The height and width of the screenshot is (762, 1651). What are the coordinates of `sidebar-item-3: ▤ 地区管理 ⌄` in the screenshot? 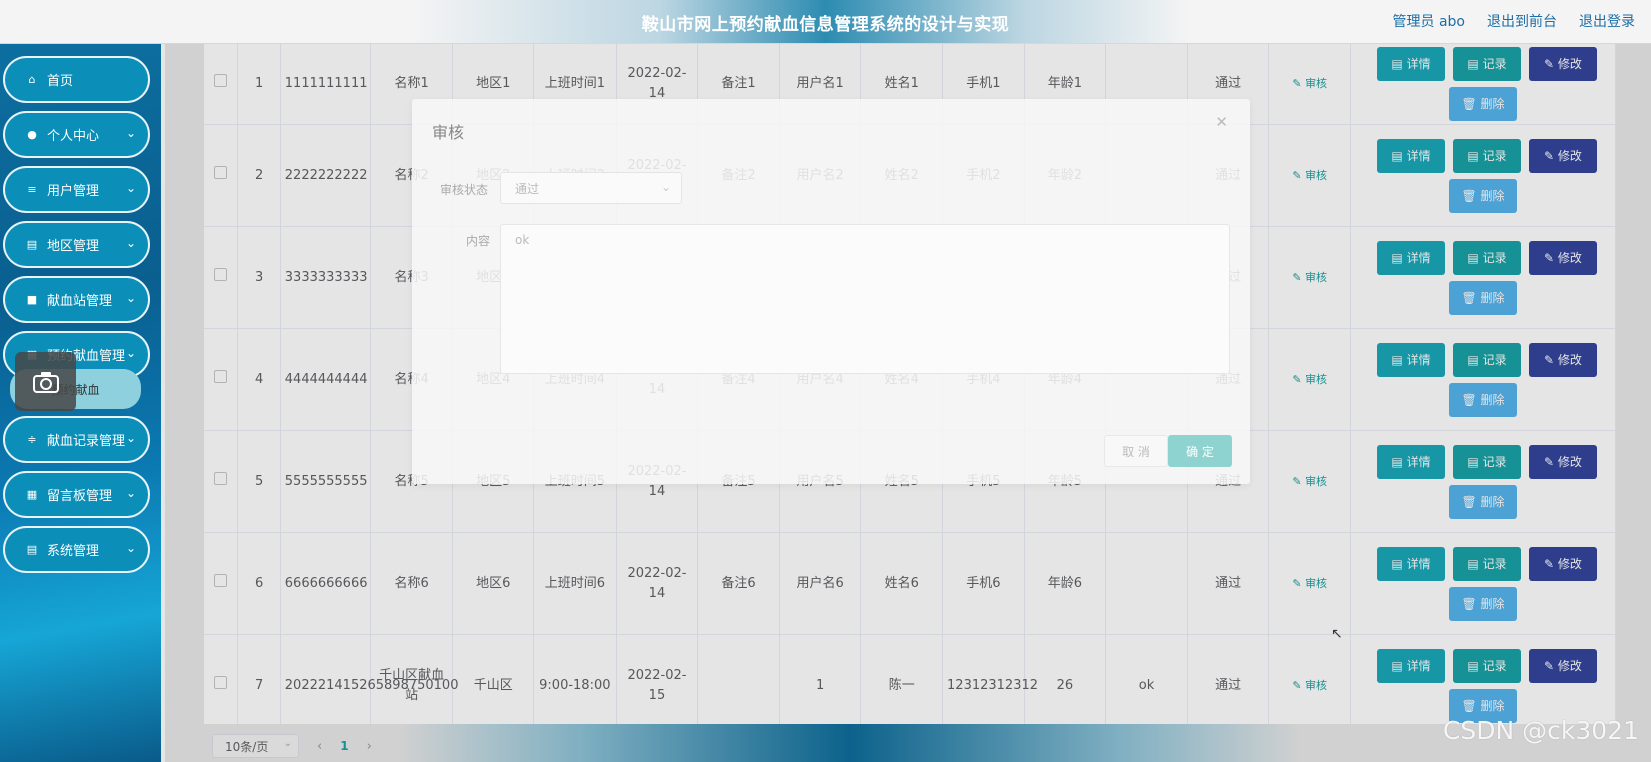 It's located at (76, 244).